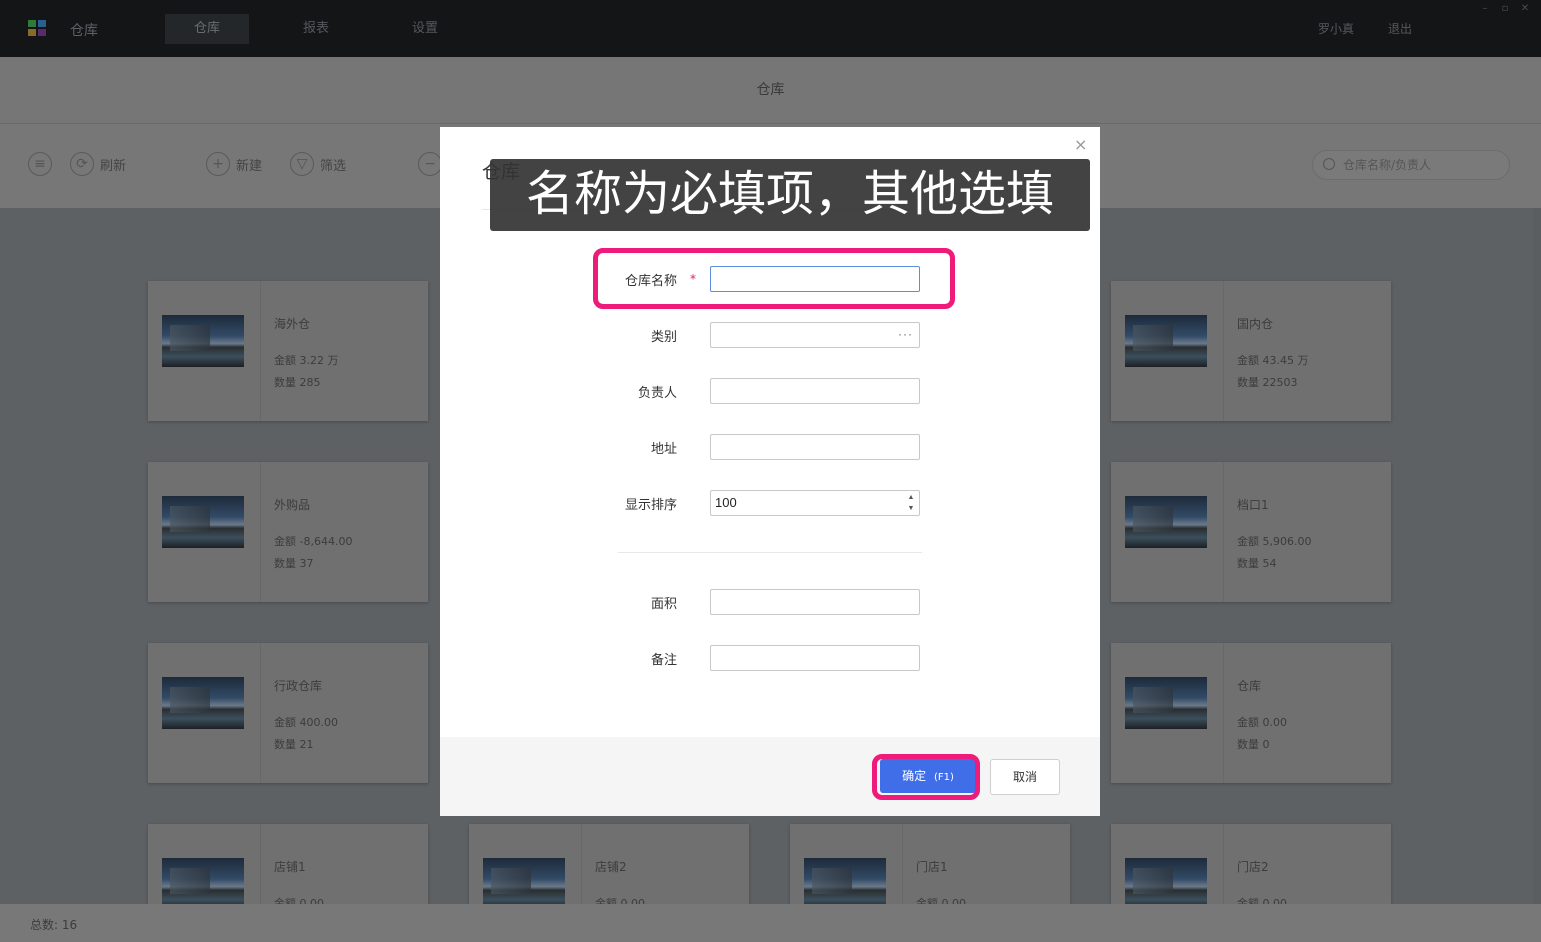 The width and height of the screenshot is (1541, 942). What do you see at coordinates (774, 278) in the screenshot?
I see `highlight-name-field` at bounding box center [774, 278].